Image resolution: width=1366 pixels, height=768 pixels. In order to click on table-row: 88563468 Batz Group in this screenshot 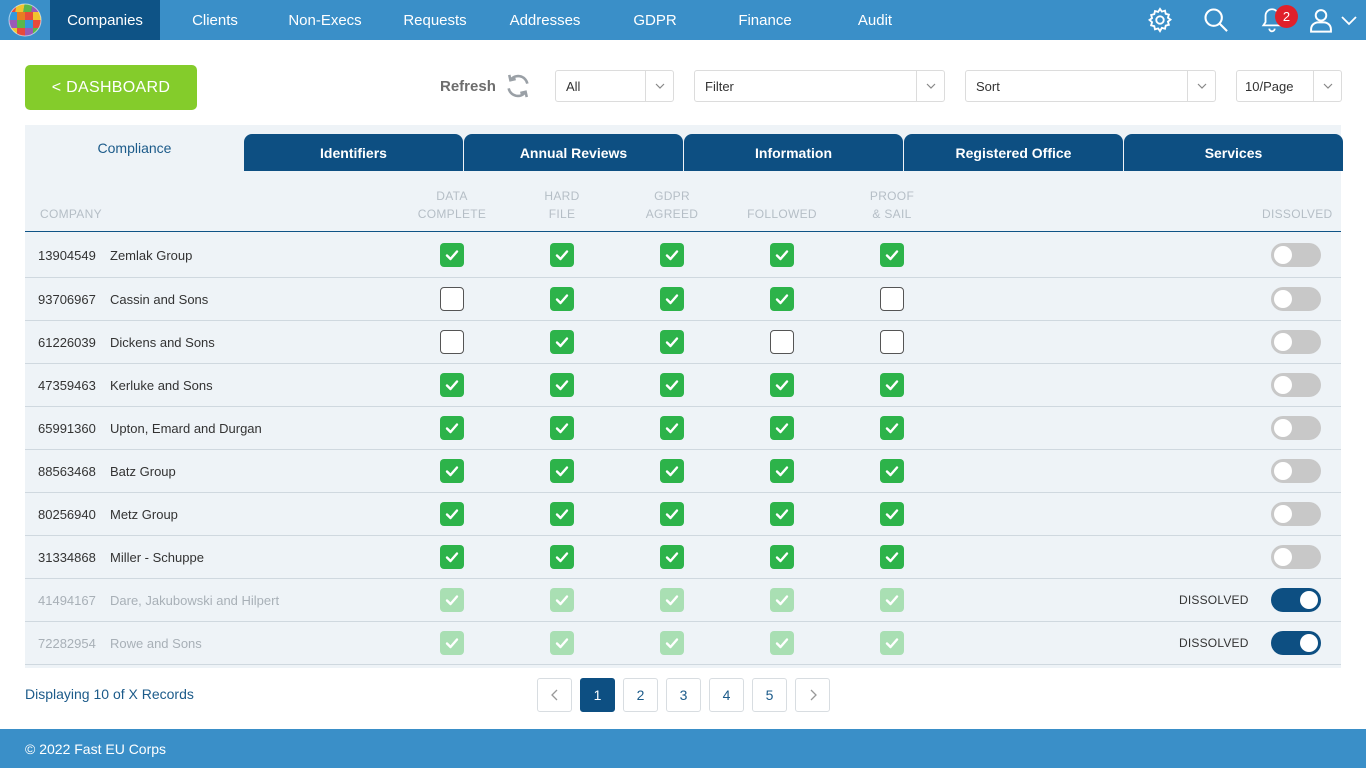, I will do `click(683, 471)`.